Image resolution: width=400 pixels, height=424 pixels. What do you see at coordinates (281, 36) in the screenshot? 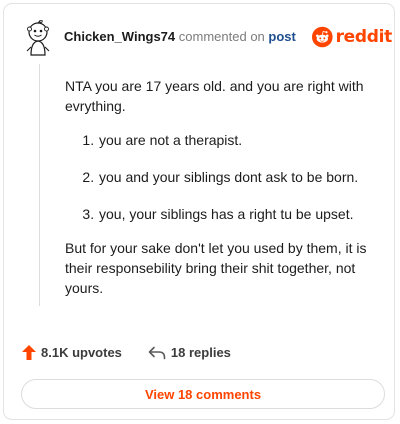
I see `post-link: post` at bounding box center [281, 36].